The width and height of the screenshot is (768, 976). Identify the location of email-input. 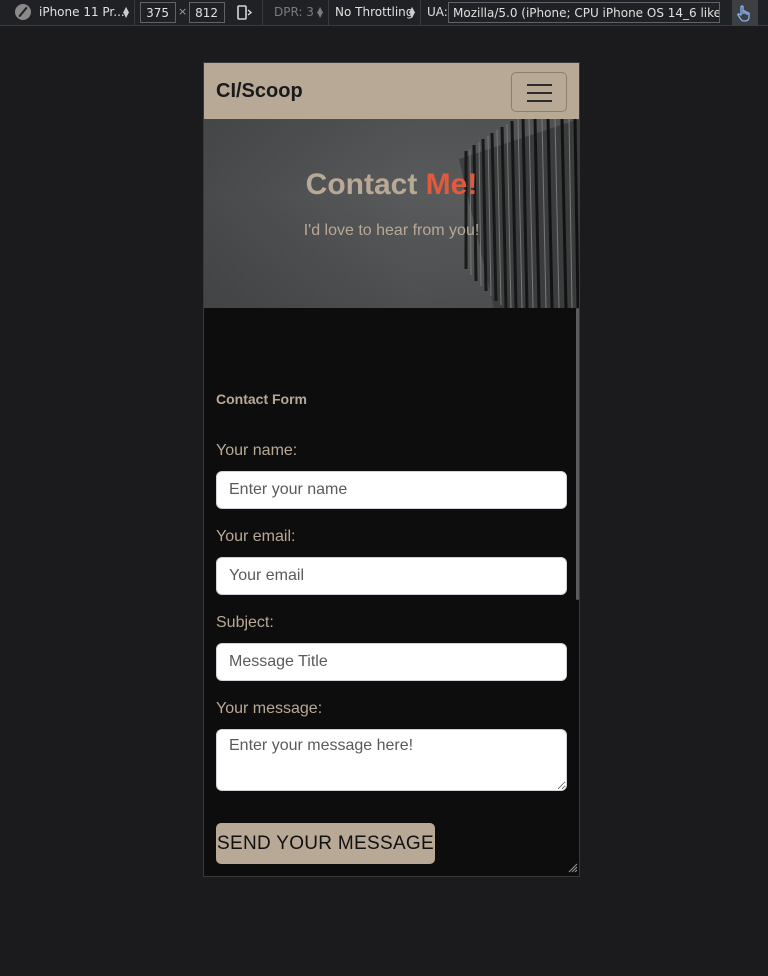
(391, 576).